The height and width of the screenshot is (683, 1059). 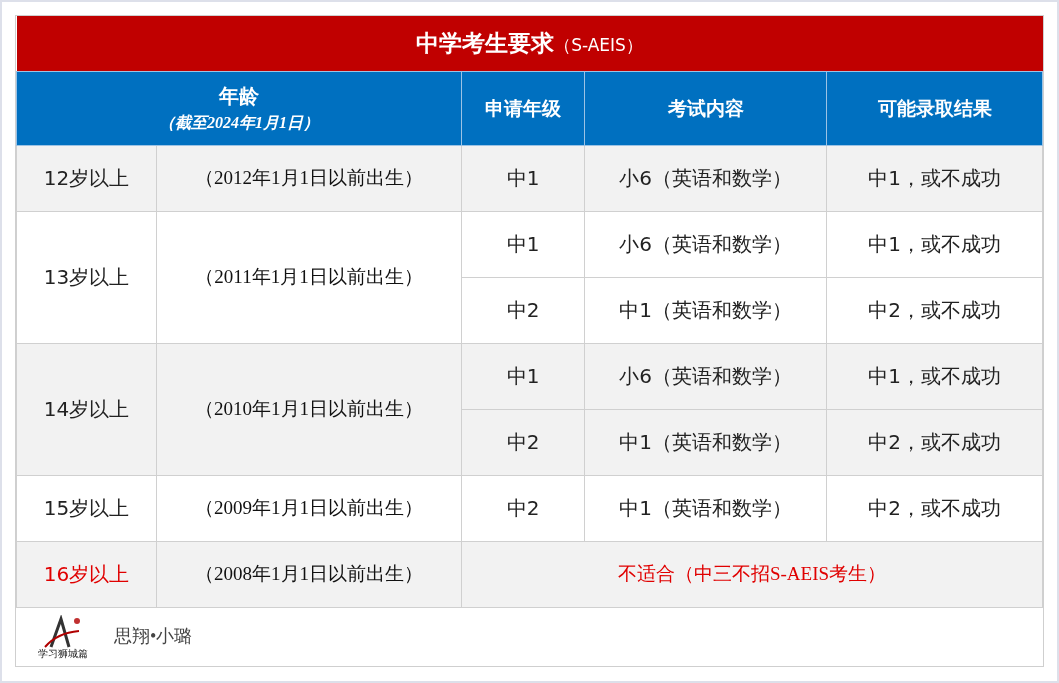 What do you see at coordinates (309, 408) in the screenshot?
I see `birth-date-cell: （2010年1月1日以前出生）` at bounding box center [309, 408].